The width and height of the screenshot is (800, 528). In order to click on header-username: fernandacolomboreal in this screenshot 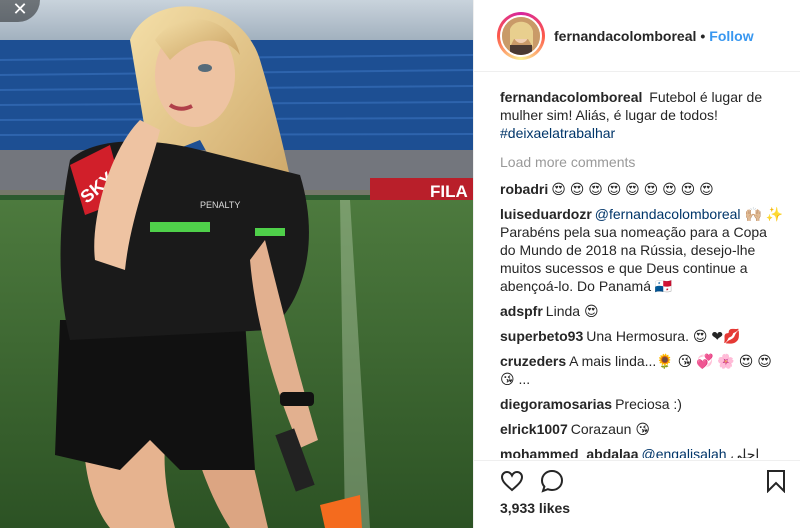, I will do `click(625, 36)`.